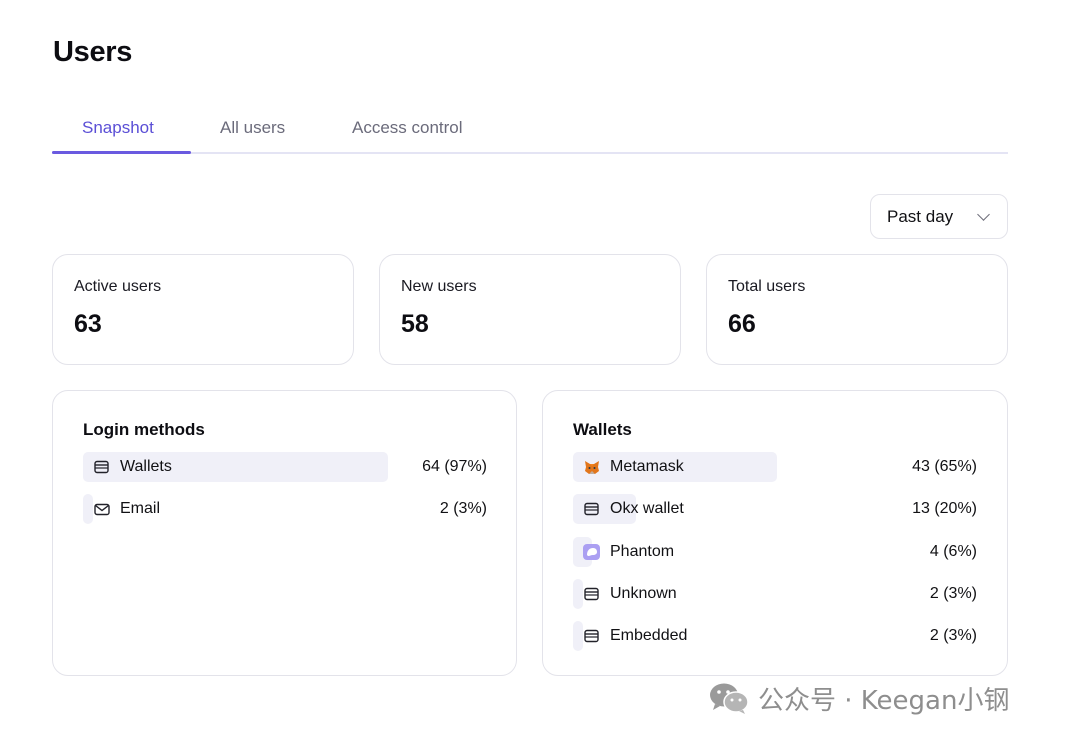  Describe the element at coordinates (647, 509) in the screenshot. I see `list-item-label: Okx wallet` at that location.